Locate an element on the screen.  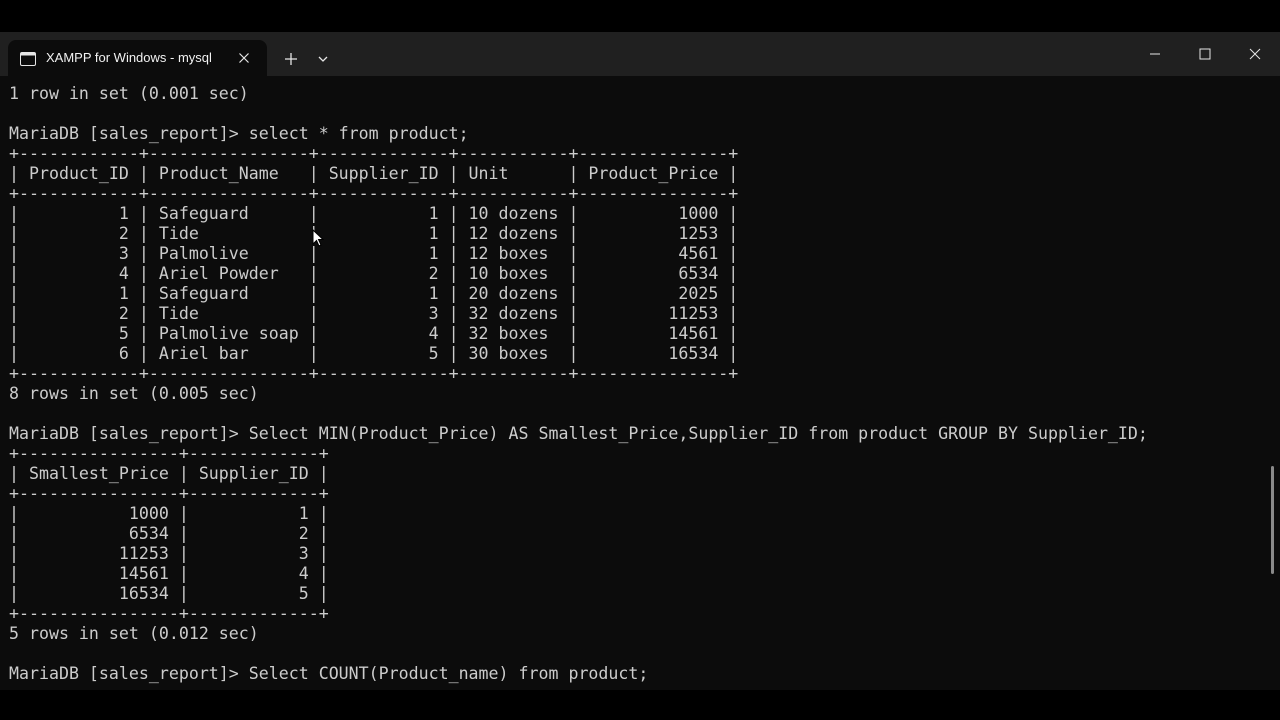
terminal-icon is located at coordinates (28, 58).